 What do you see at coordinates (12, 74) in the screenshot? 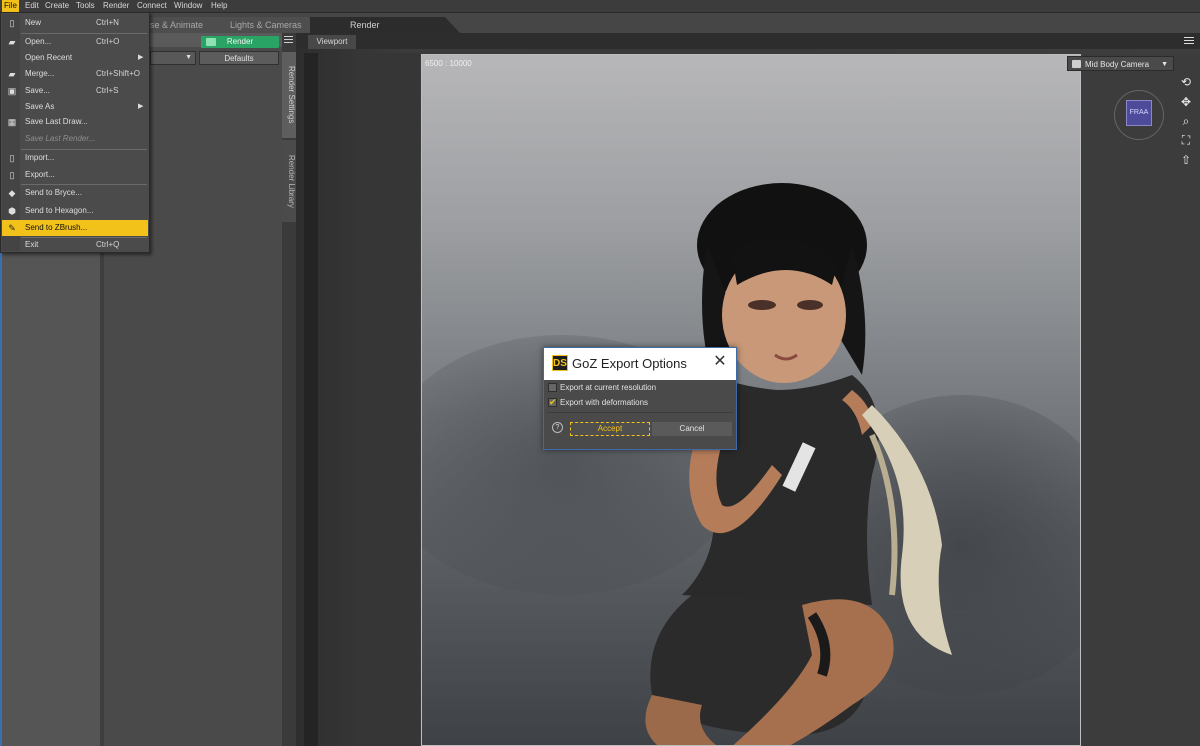
I see `merge-icon: ▰` at bounding box center [12, 74].